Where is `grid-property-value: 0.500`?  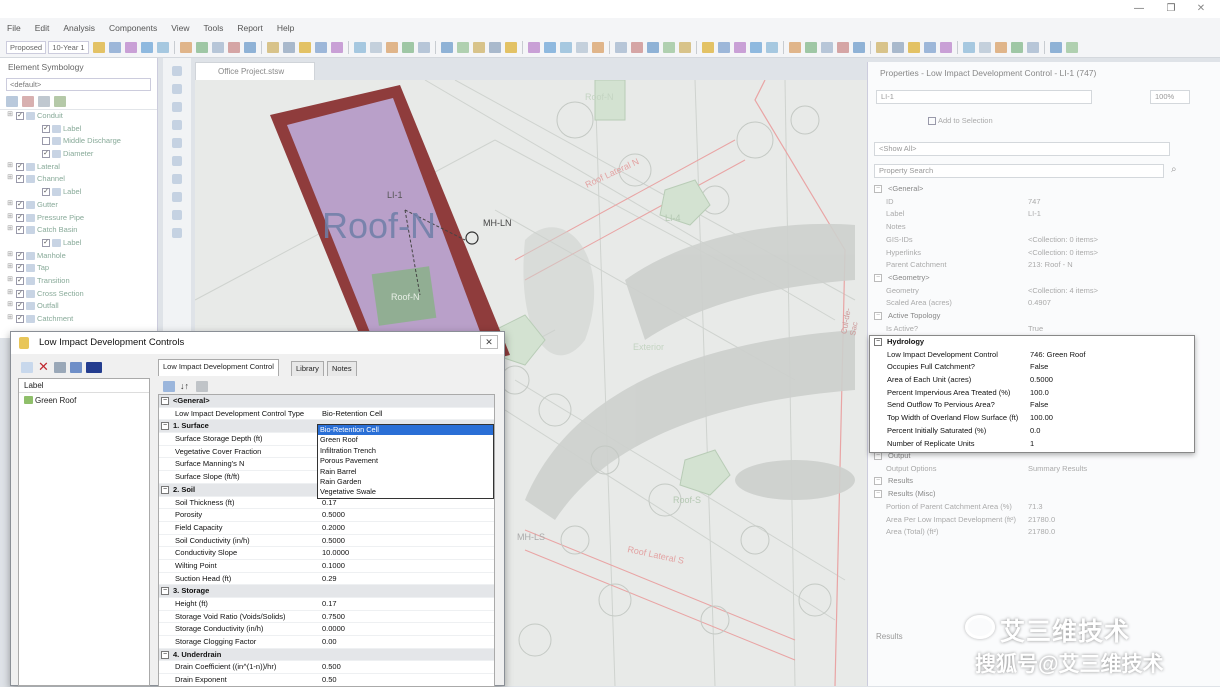 grid-property-value: 0.500 is located at coordinates (331, 667).